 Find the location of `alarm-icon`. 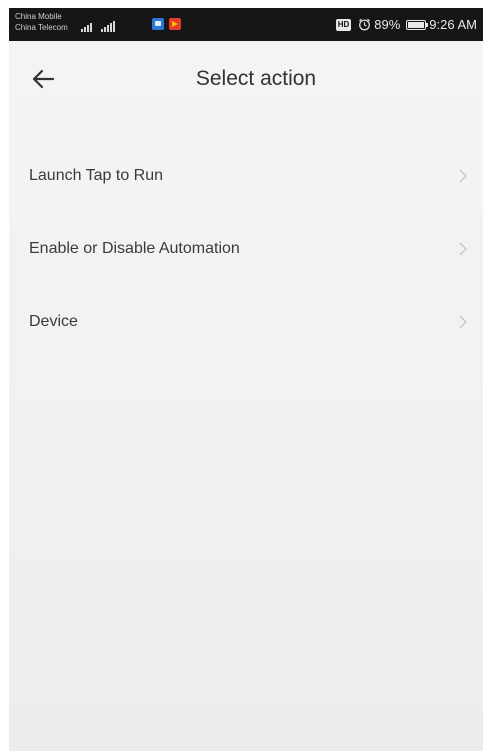

alarm-icon is located at coordinates (364, 25).